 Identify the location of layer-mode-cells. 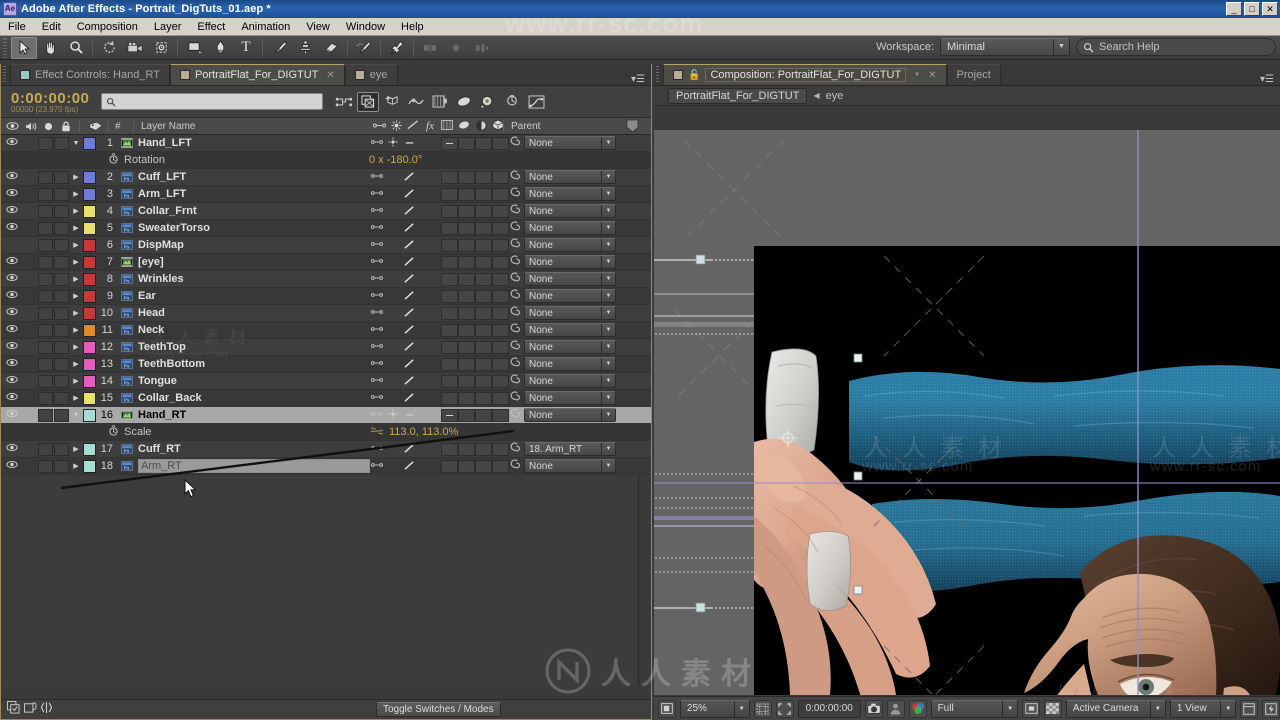
(475, 347).